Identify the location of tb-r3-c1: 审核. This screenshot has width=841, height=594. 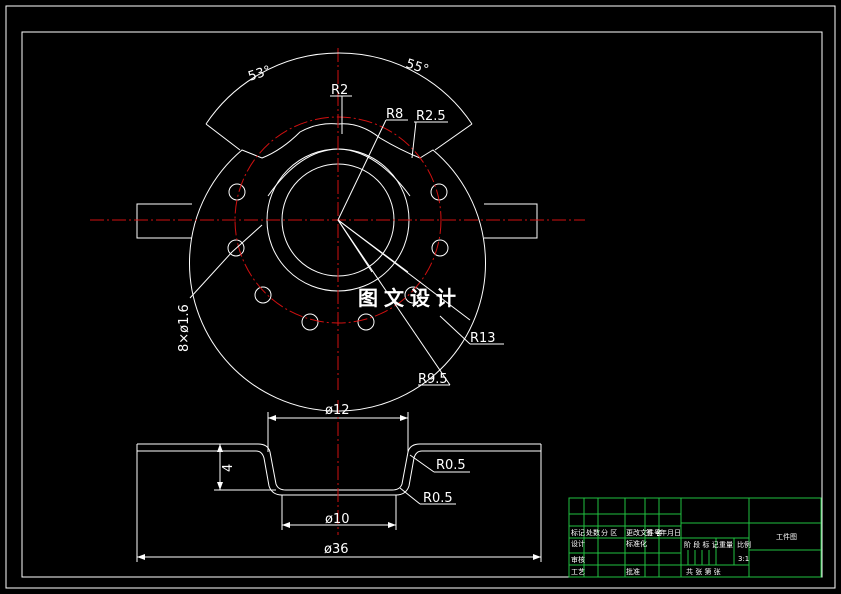
(578, 559).